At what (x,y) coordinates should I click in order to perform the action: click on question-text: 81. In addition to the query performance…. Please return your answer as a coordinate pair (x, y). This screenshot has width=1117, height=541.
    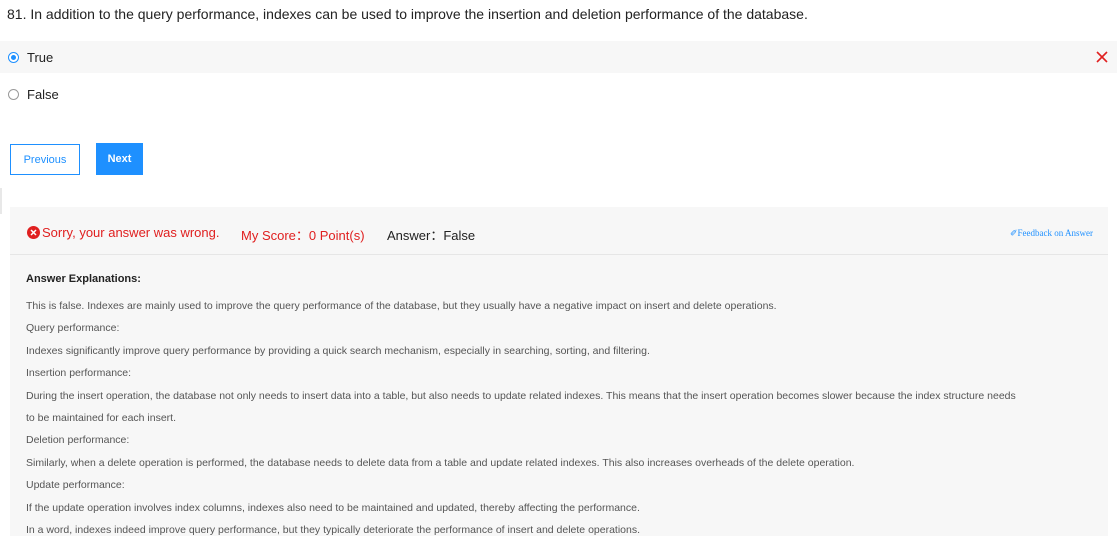
    Looking at the image, I should click on (407, 14).